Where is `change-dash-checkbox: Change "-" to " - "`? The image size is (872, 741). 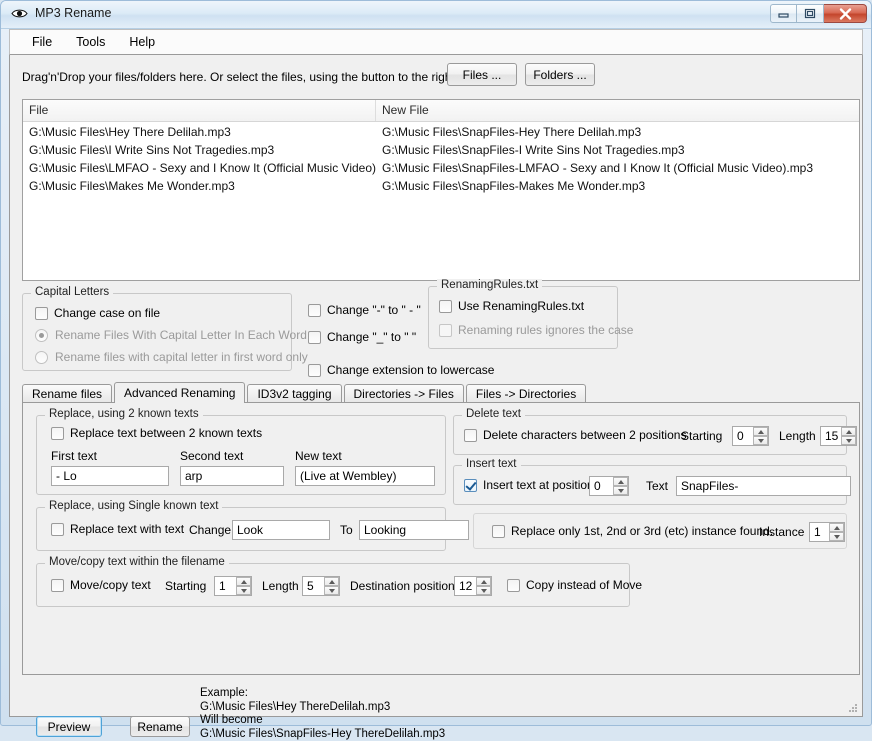 change-dash-checkbox: Change "-" to " - " is located at coordinates (364, 310).